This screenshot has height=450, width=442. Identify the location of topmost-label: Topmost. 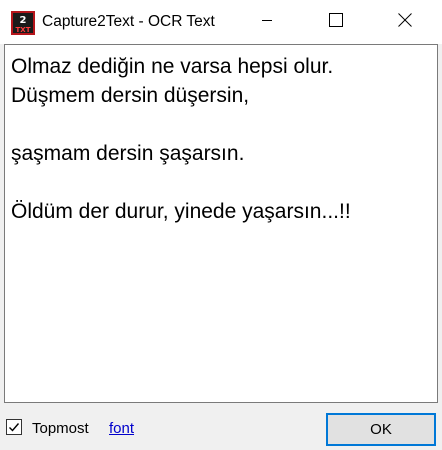
(60, 428).